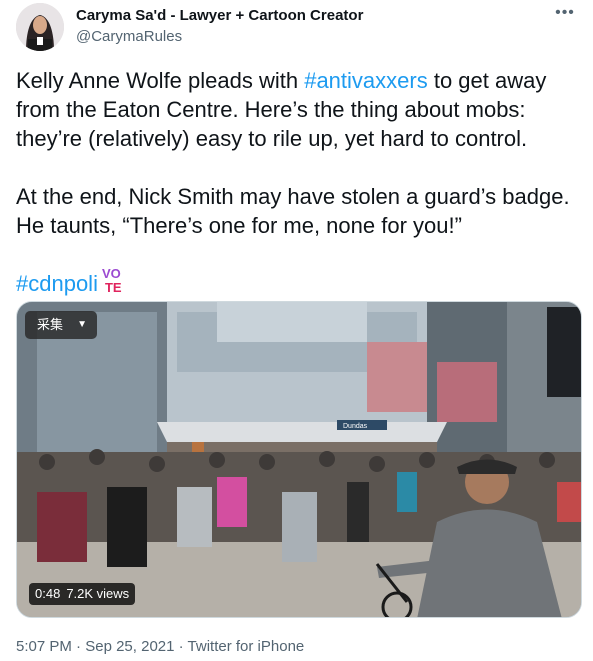 Image resolution: width=593 pixels, height=661 pixels. I want to click on vote-emoji-icon: VO TE, so click(113, 282).